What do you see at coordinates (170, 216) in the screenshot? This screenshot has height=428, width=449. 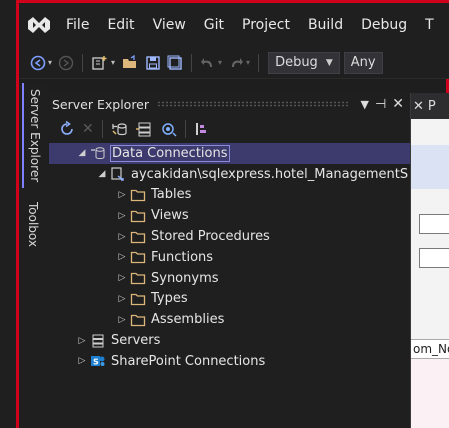 I see `tree-node-label: Views` at bounding box center [170, 216].